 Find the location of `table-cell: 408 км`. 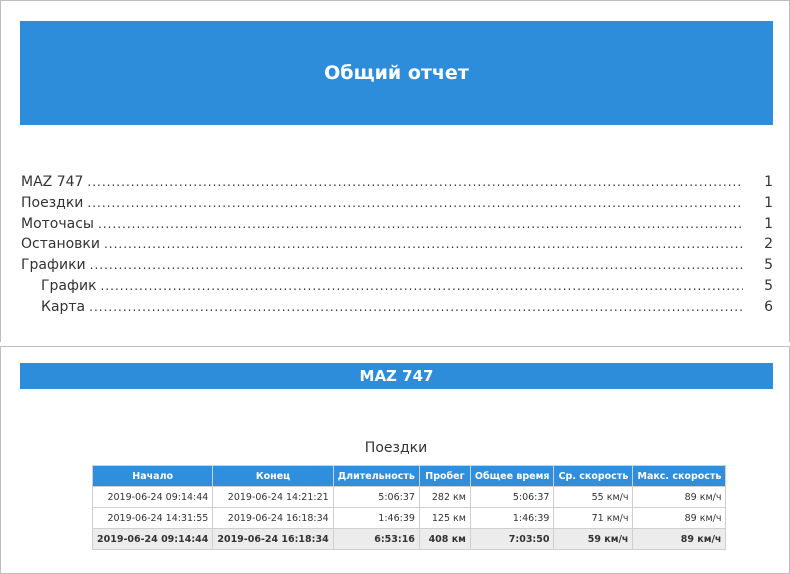

table-cell: 408 км is located at coordinates (444, 539).